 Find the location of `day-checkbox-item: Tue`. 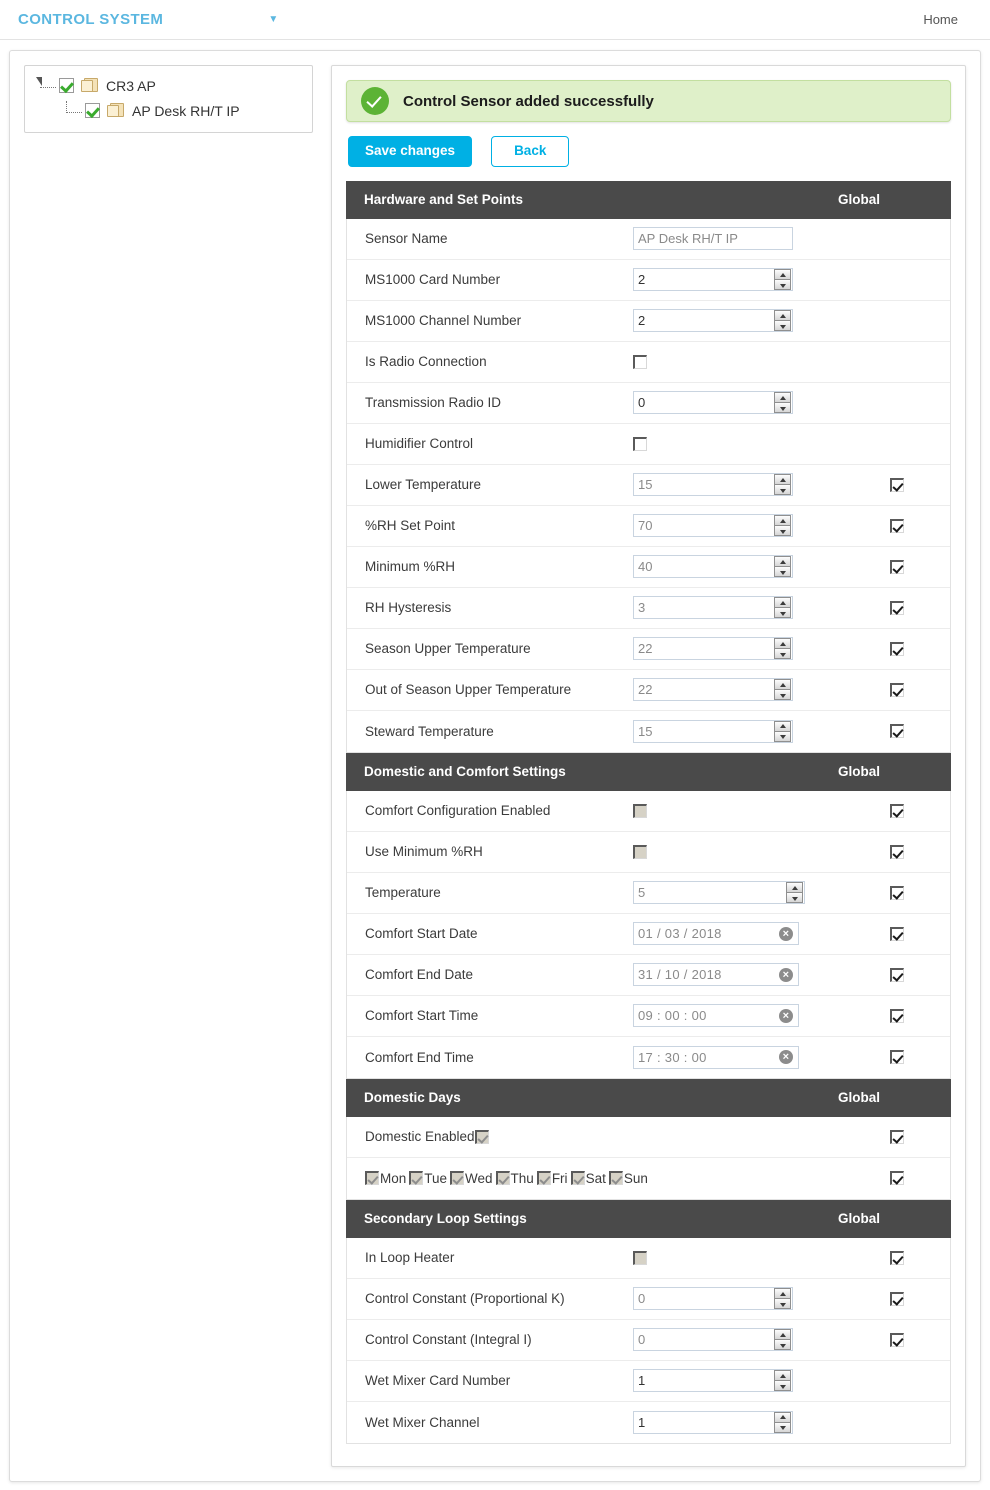

day-checkbox-item: Tue is located at coordinates (428, 1178).